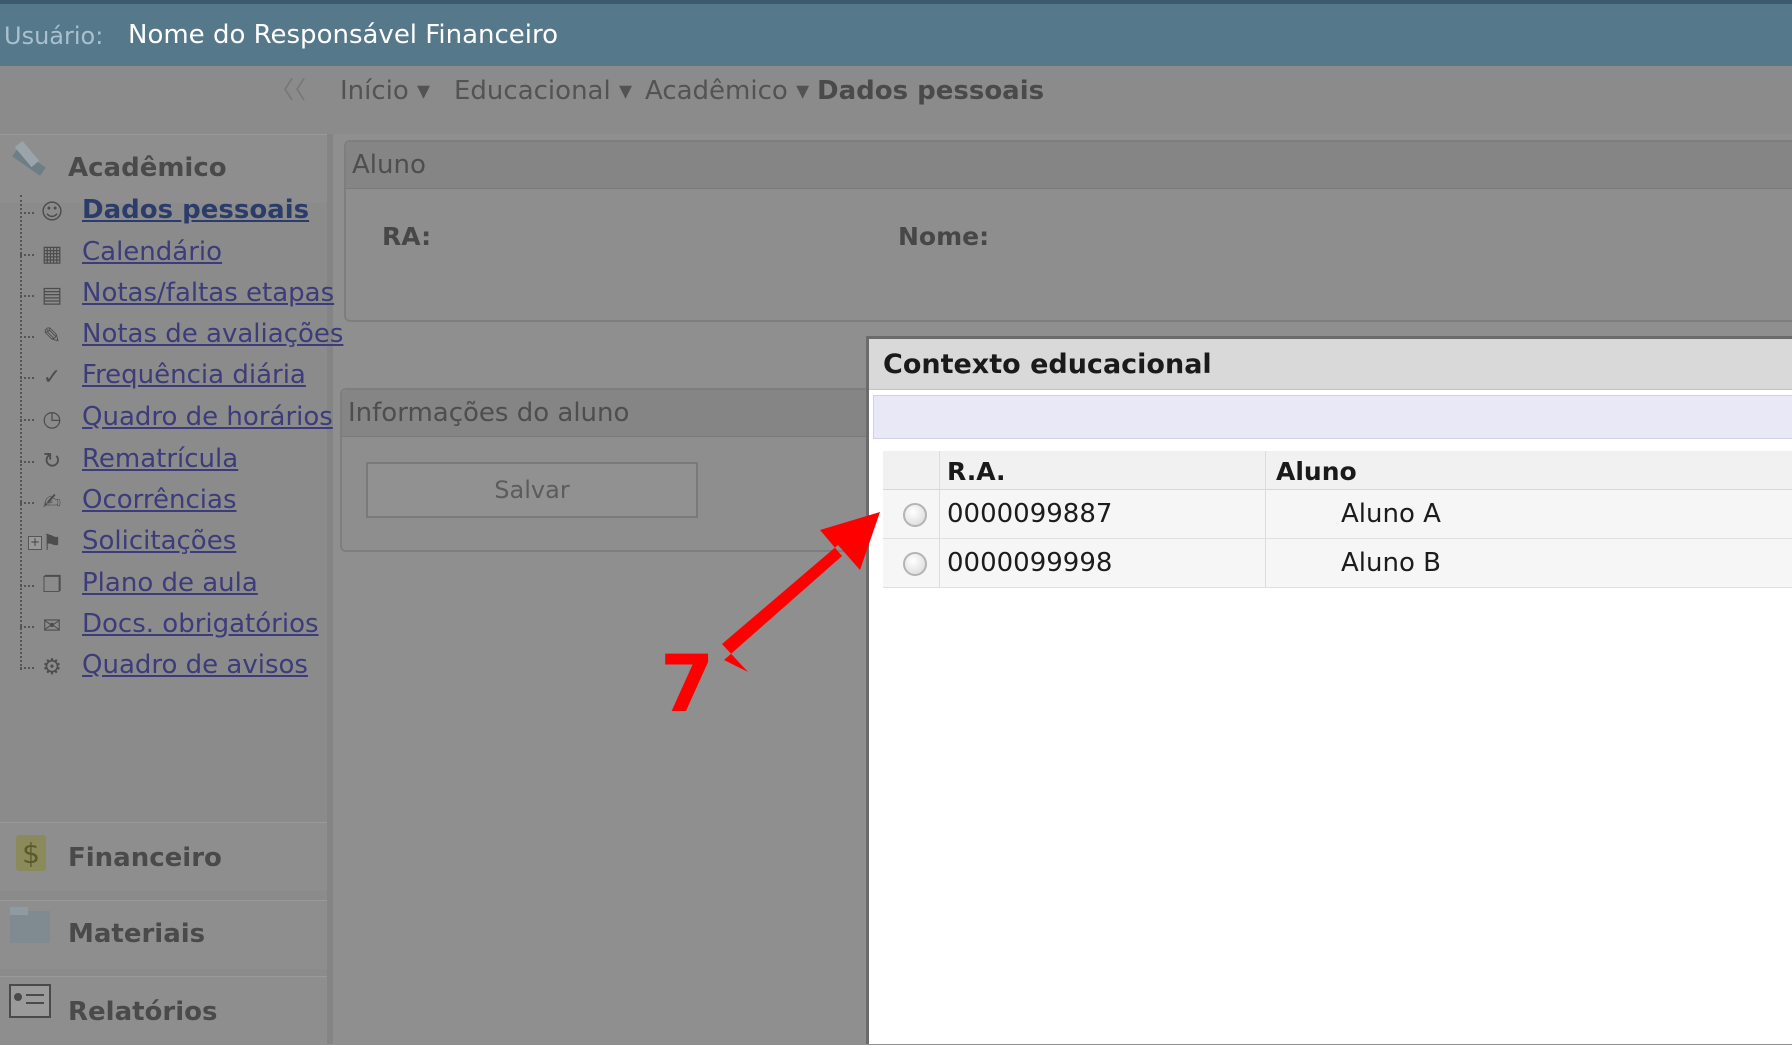 Image resolution: width=1792 pixels, height=1045 pixels. Describe the element at coordinates (1332, 417) in the screenshot. I see `dialog-toolbar` at that location.